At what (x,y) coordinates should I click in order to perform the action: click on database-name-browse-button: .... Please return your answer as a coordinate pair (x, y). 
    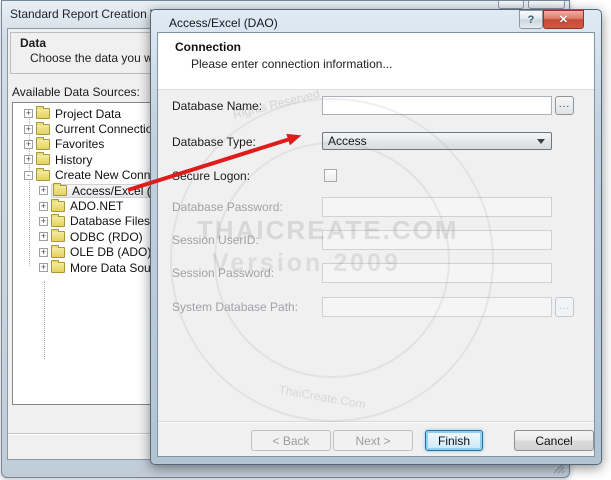
    Looking at the image, I should click on (564, 105).